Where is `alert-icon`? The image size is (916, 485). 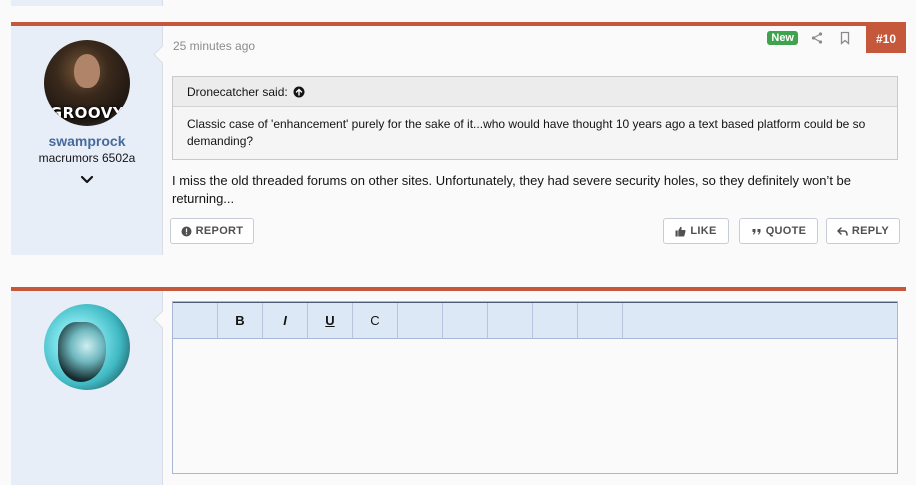
alert-icon is located at coordinates (186, 231).